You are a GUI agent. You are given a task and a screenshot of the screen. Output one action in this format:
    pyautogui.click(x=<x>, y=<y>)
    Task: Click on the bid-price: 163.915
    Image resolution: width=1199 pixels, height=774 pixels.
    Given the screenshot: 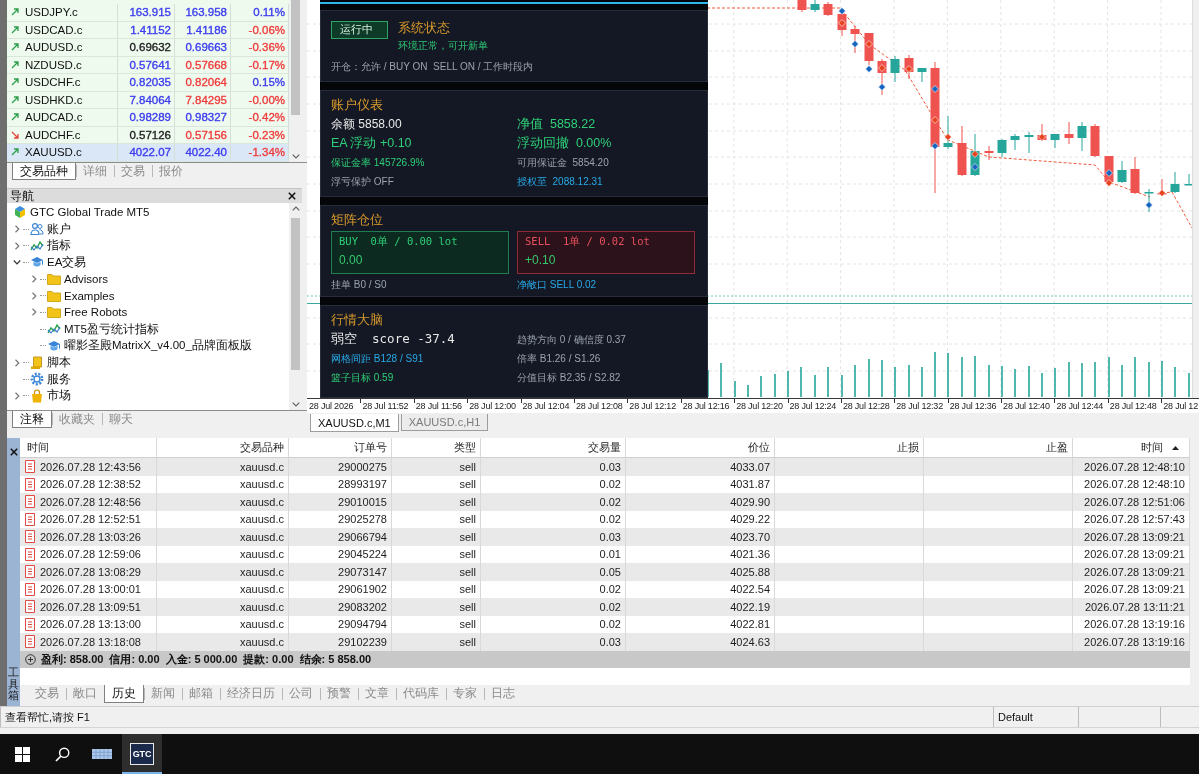 What is the action you would take?
    pyautogui.click(x=150, y=12)
    